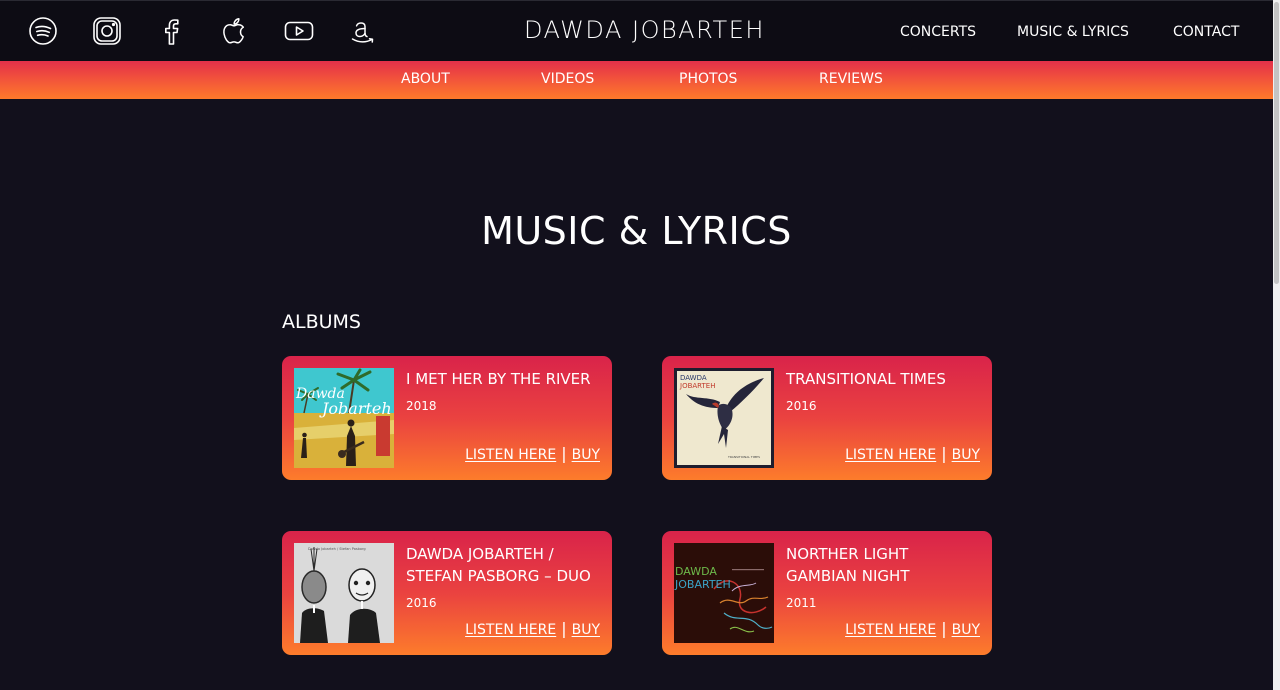 This screenshot has width=1280, height=690. What do you see at coordinates (801, 603) in the screenshot?
I see `album-year: 2011` at bounding box center [801, 603].